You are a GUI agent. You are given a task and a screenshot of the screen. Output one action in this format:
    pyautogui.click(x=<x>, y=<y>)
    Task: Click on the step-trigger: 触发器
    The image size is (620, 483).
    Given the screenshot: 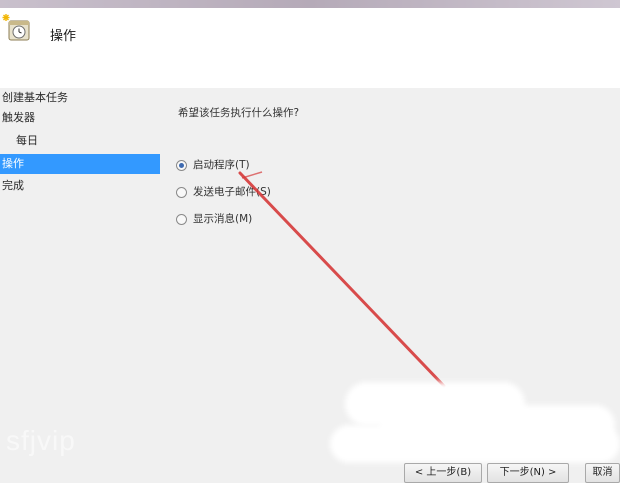 What is the action you would take?
    pyautogui.click(x=80, y=118)
    